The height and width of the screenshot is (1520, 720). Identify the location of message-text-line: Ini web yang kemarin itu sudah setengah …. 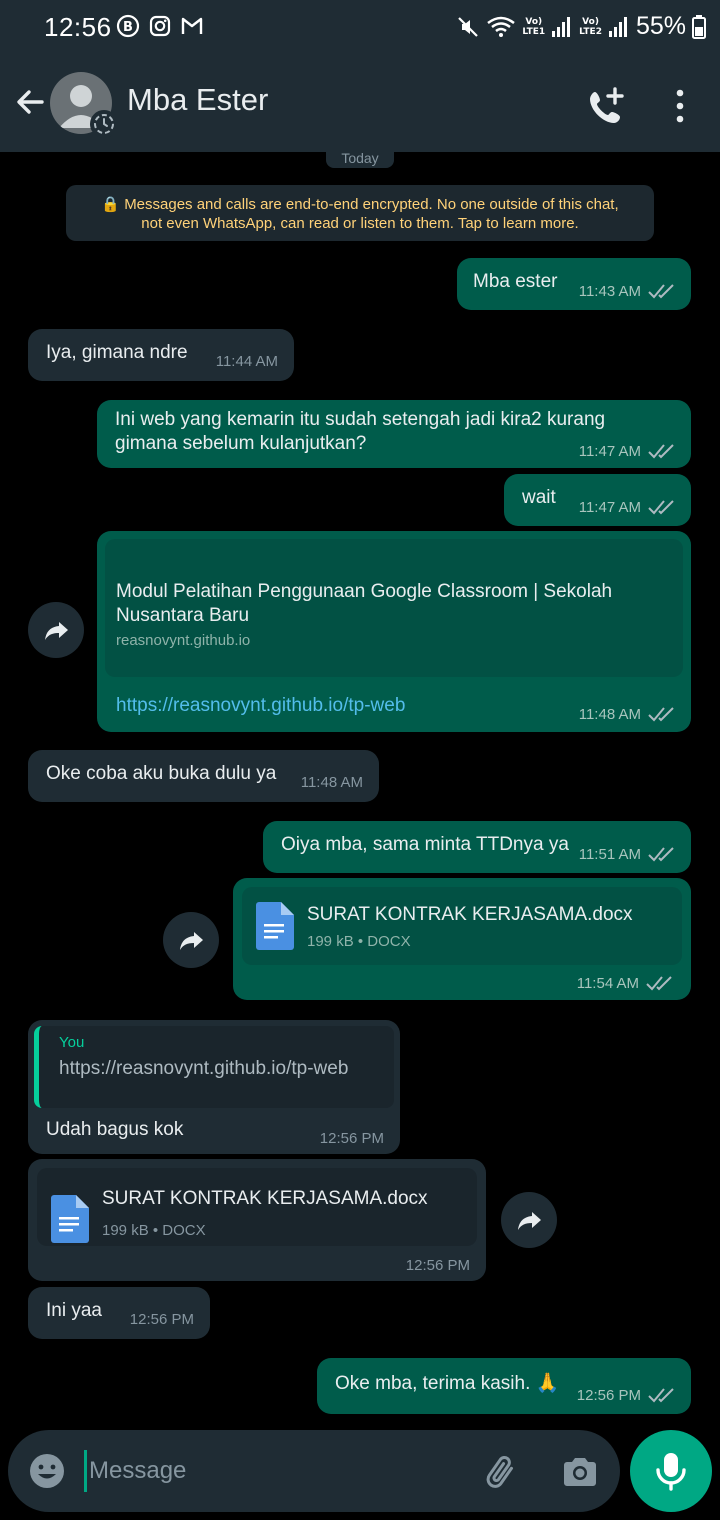
(360, 419).